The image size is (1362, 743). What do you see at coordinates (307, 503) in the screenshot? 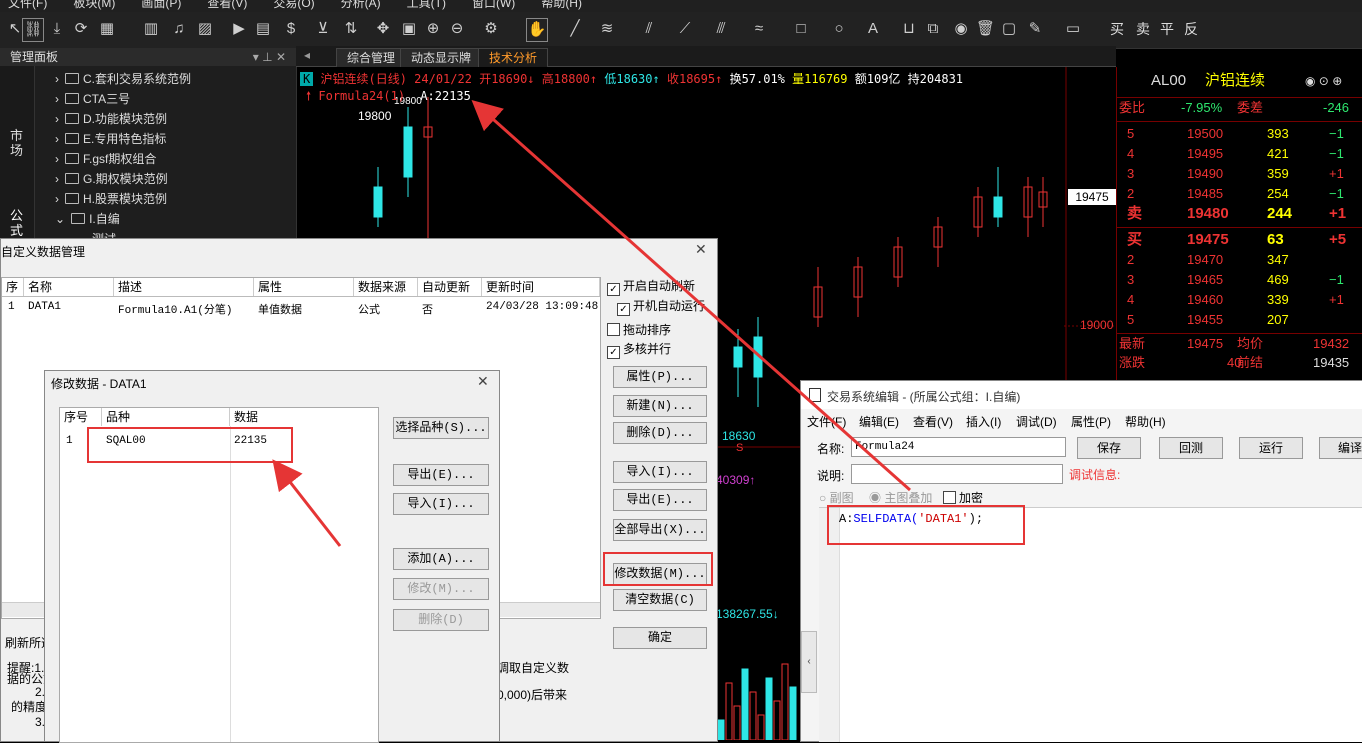
I see `arrow-to-data` at bounding box center [307, 503].